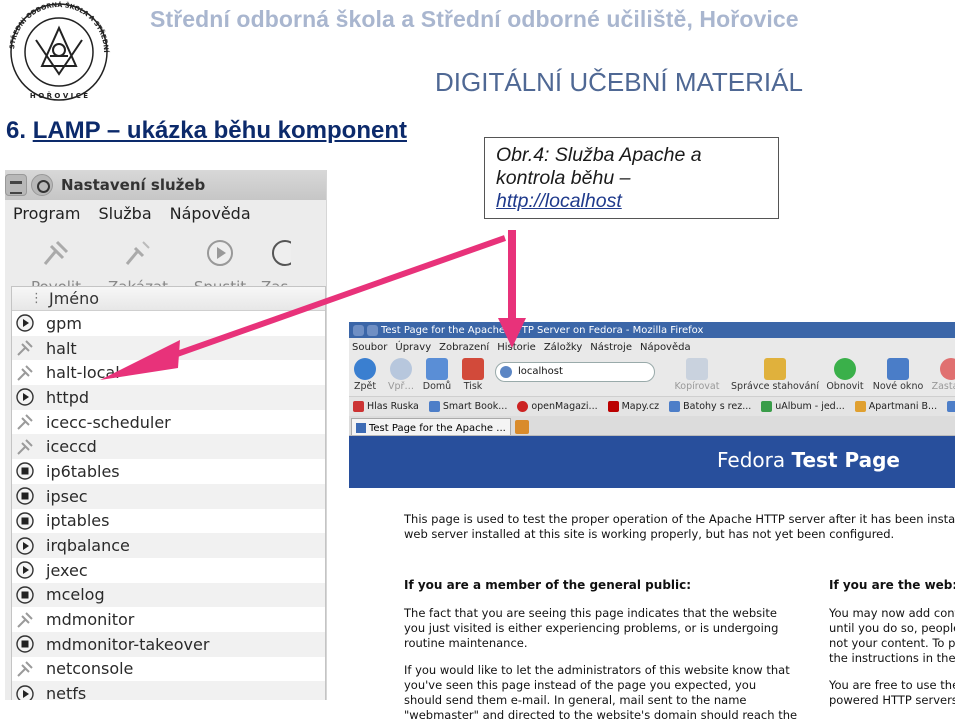 The height and width of the screenshot is (726, 960). I want to click on annotation-arrows, so click(313, 305).